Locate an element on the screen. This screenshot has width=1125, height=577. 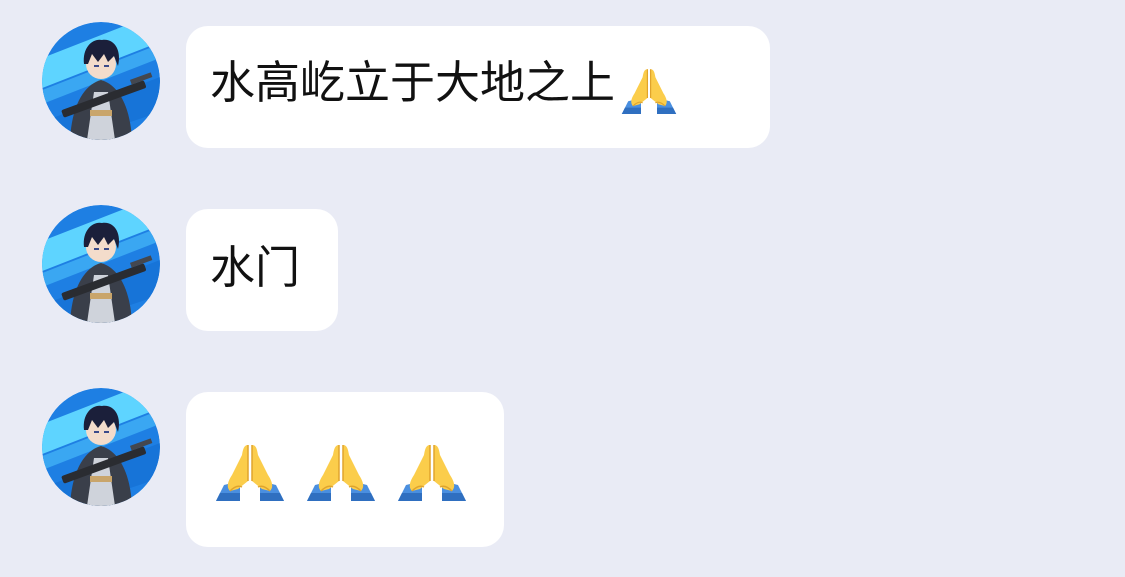
message-text: 水高屹立于大地之上 is located at coordinates (413, 82).